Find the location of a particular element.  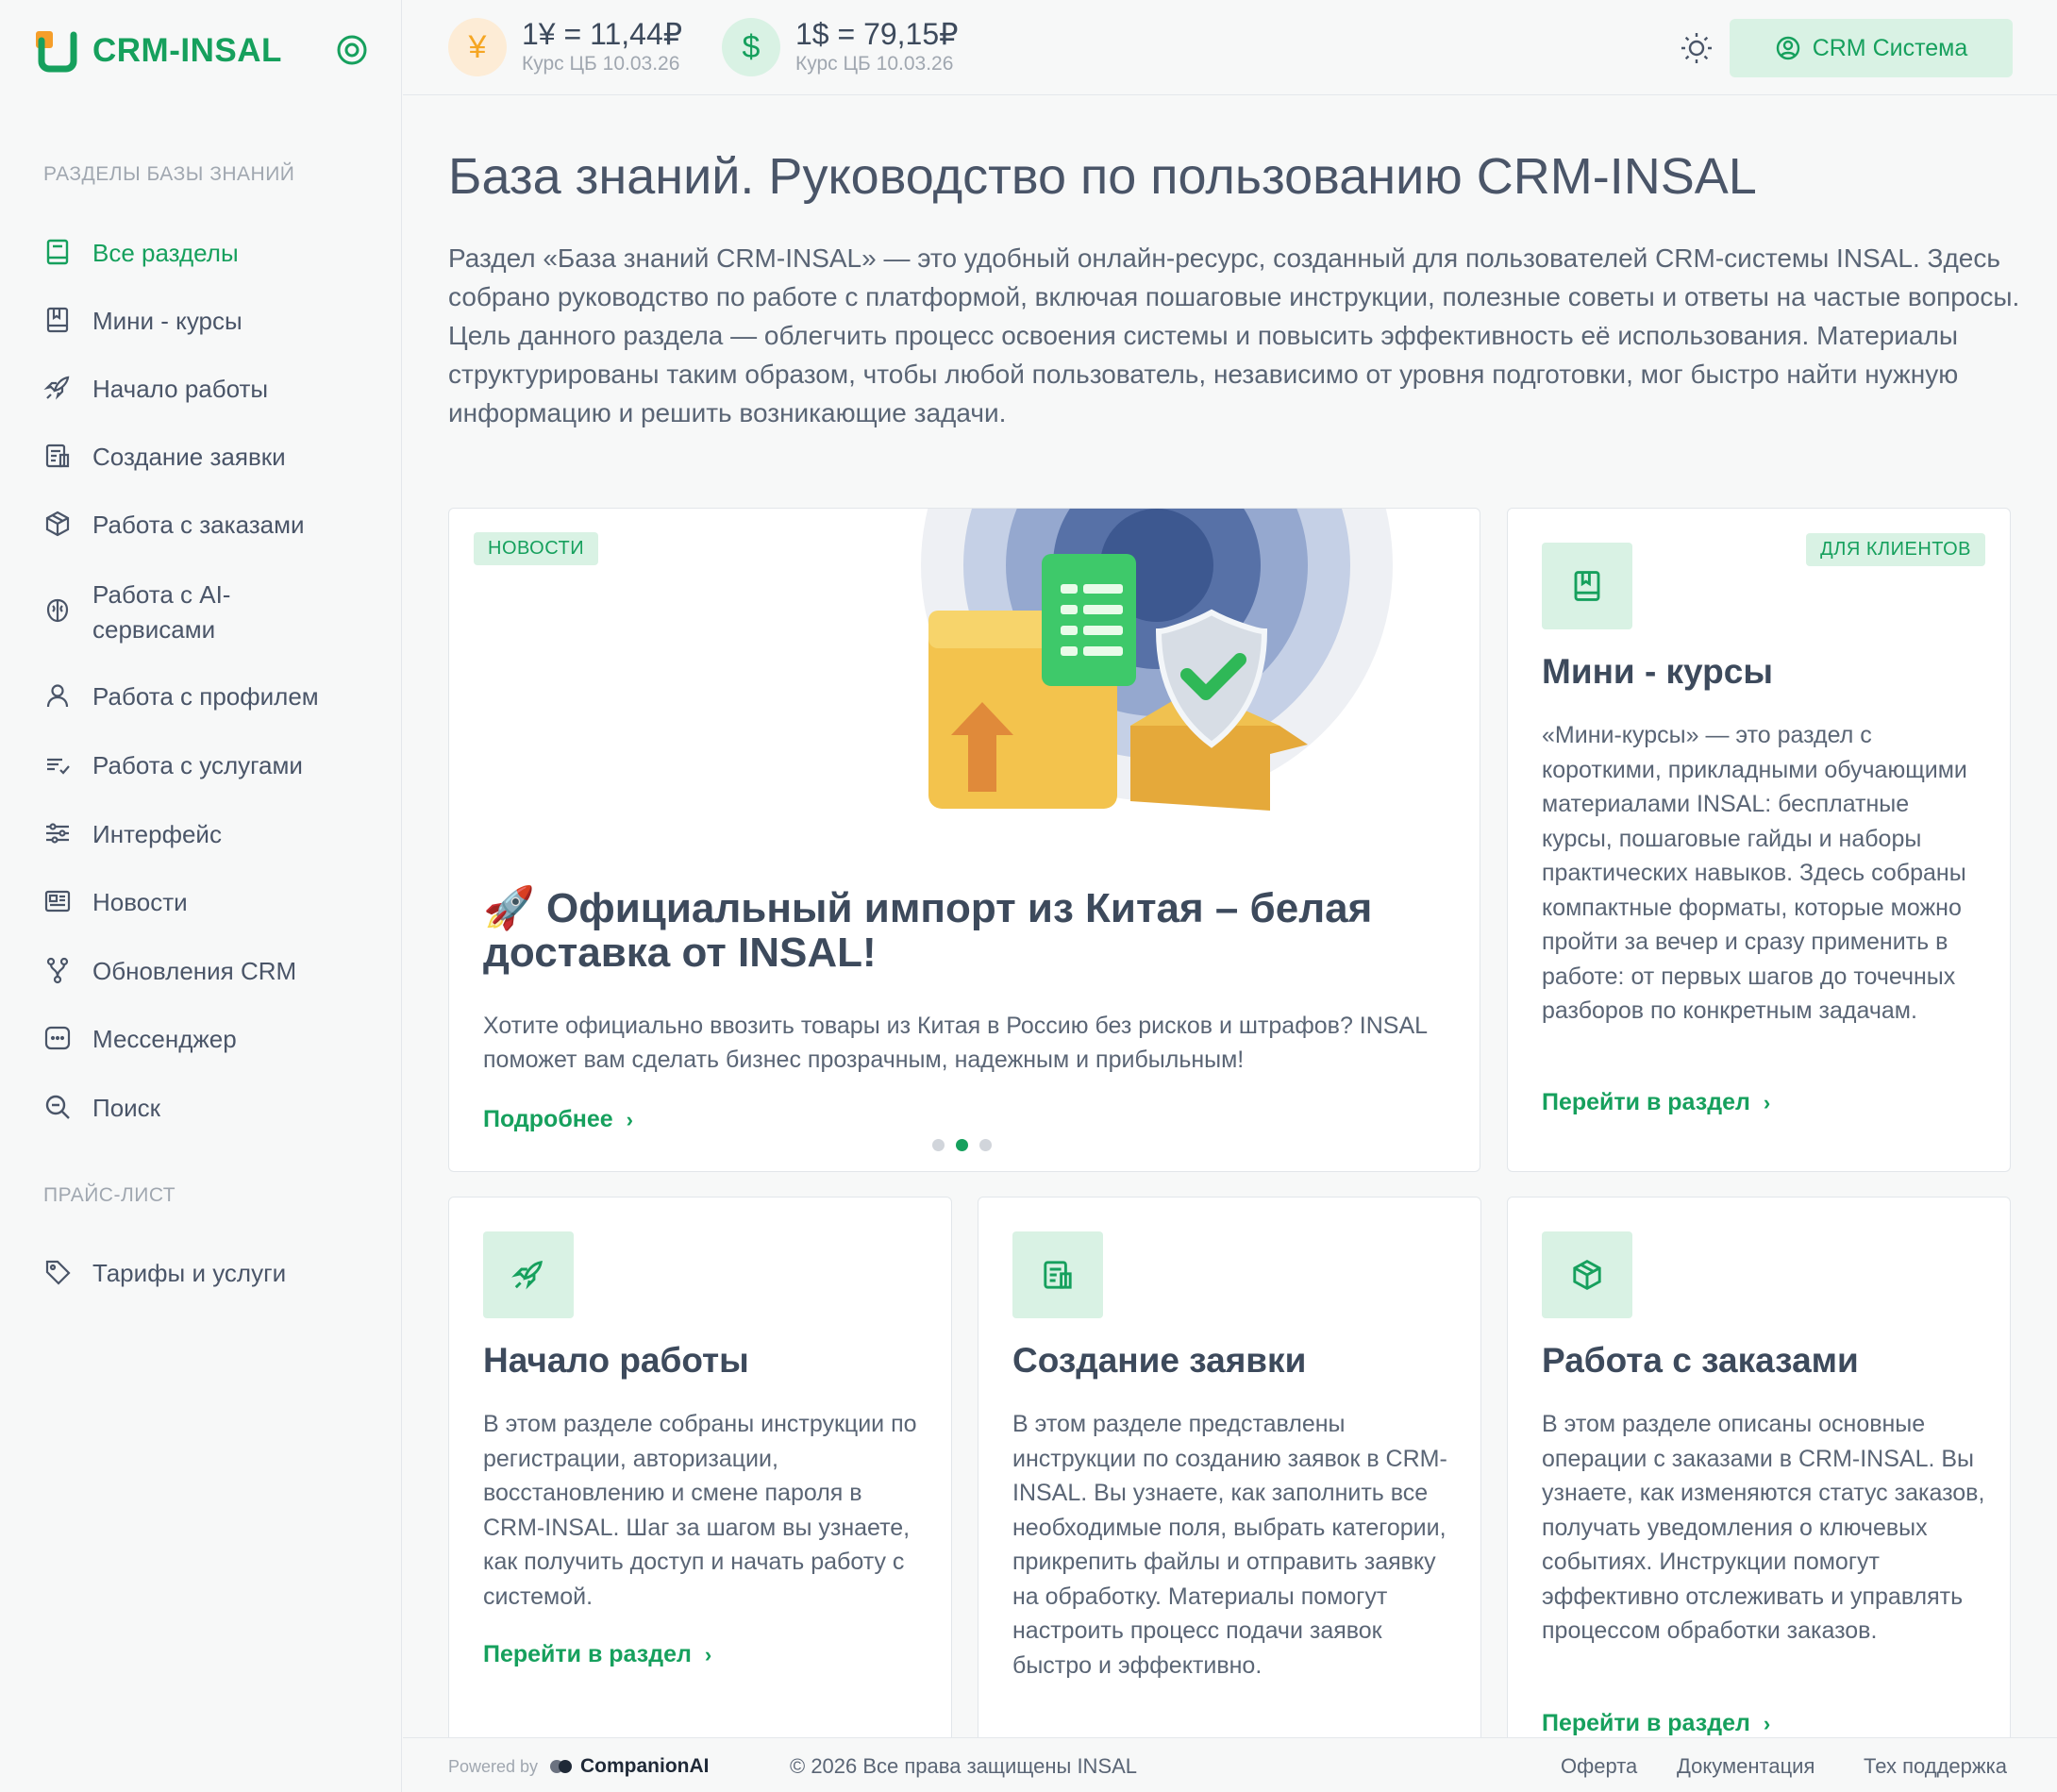

list-icon is located at coordinates (57, 764).